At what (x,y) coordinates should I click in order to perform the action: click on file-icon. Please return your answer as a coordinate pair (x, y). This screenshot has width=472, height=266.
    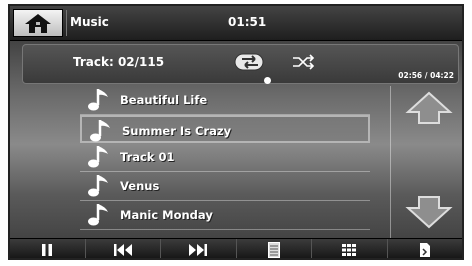
    Looking at the image, I should click on (424, 250).